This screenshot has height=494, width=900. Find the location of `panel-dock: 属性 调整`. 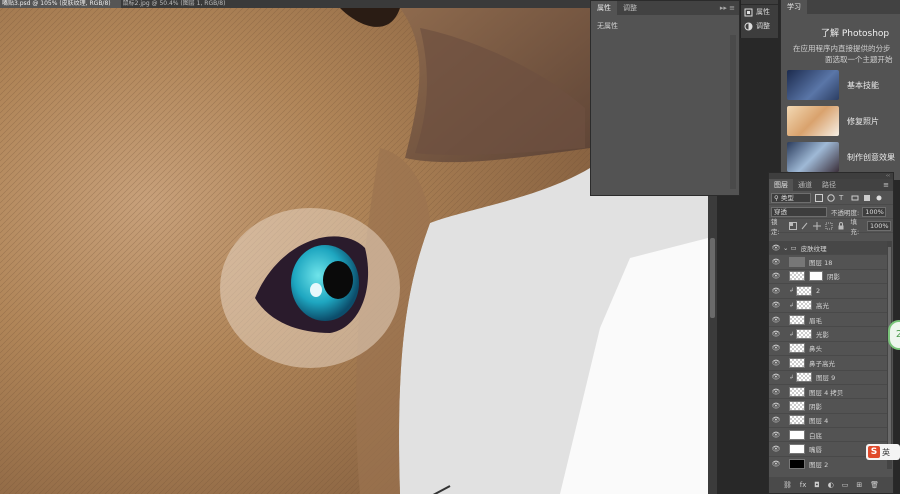

panel-dock: 属性 调整 is located at coordinates (759, 19).